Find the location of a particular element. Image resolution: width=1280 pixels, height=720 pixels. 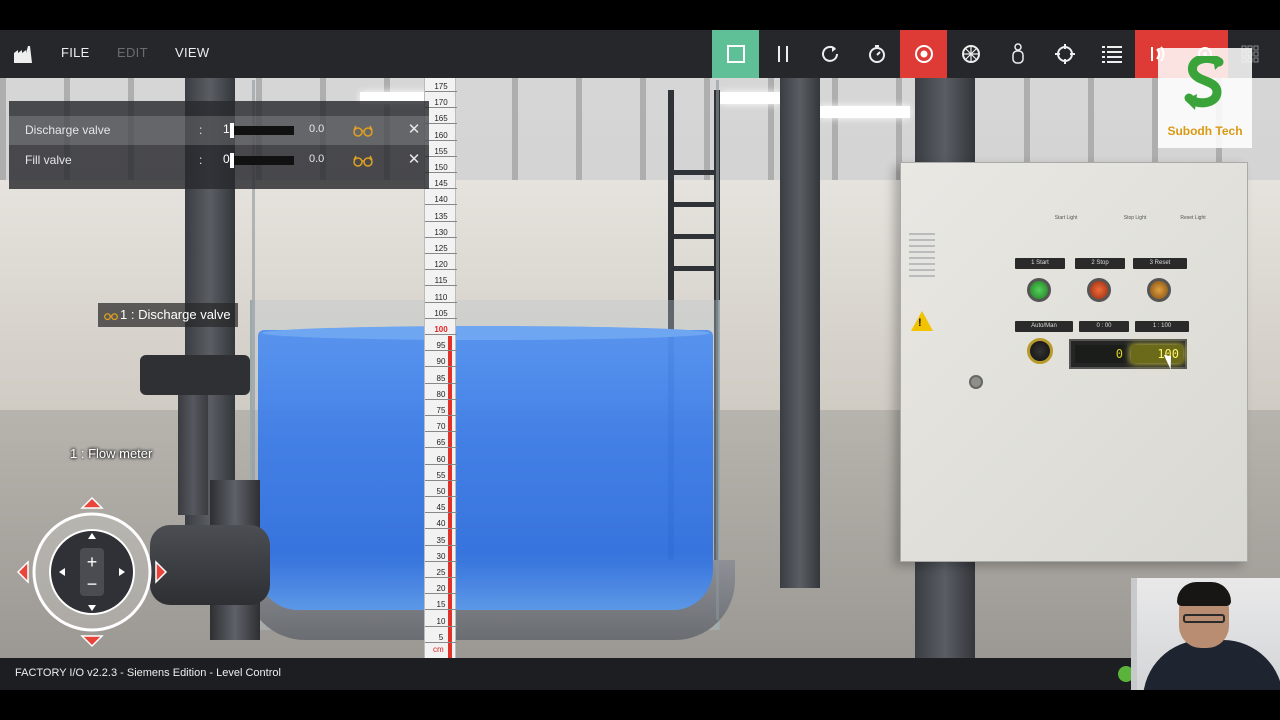

plate-reset-light: Reset Light is located at coordinates (1193, 218).